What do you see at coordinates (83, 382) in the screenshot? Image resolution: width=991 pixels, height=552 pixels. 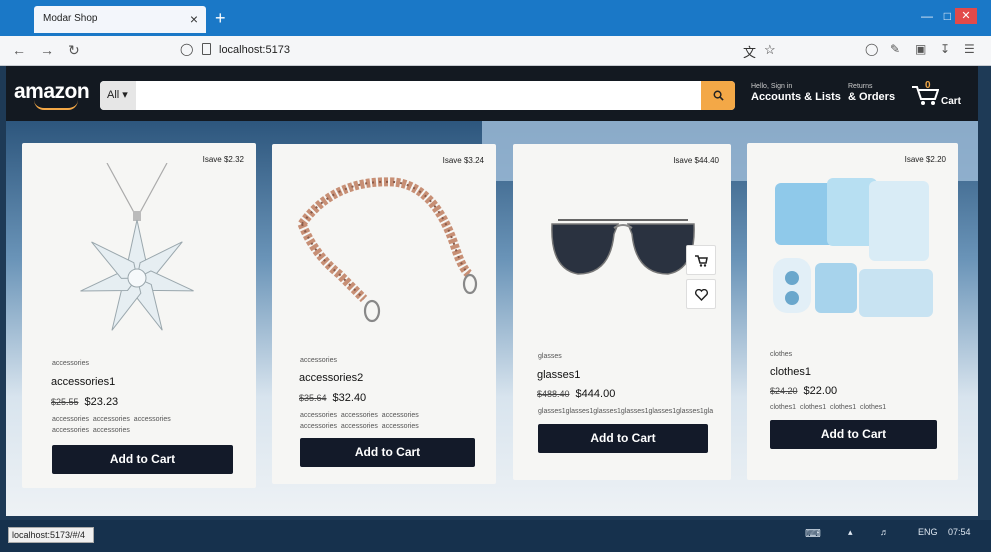 I see `product-name: accessories1` at bounding box center [83, 382].